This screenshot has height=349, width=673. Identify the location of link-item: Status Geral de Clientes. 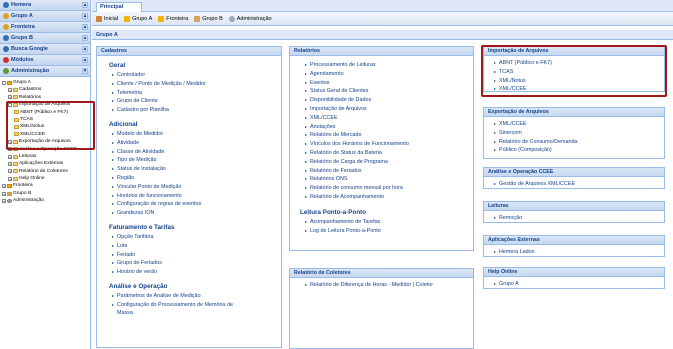
(389, 91).